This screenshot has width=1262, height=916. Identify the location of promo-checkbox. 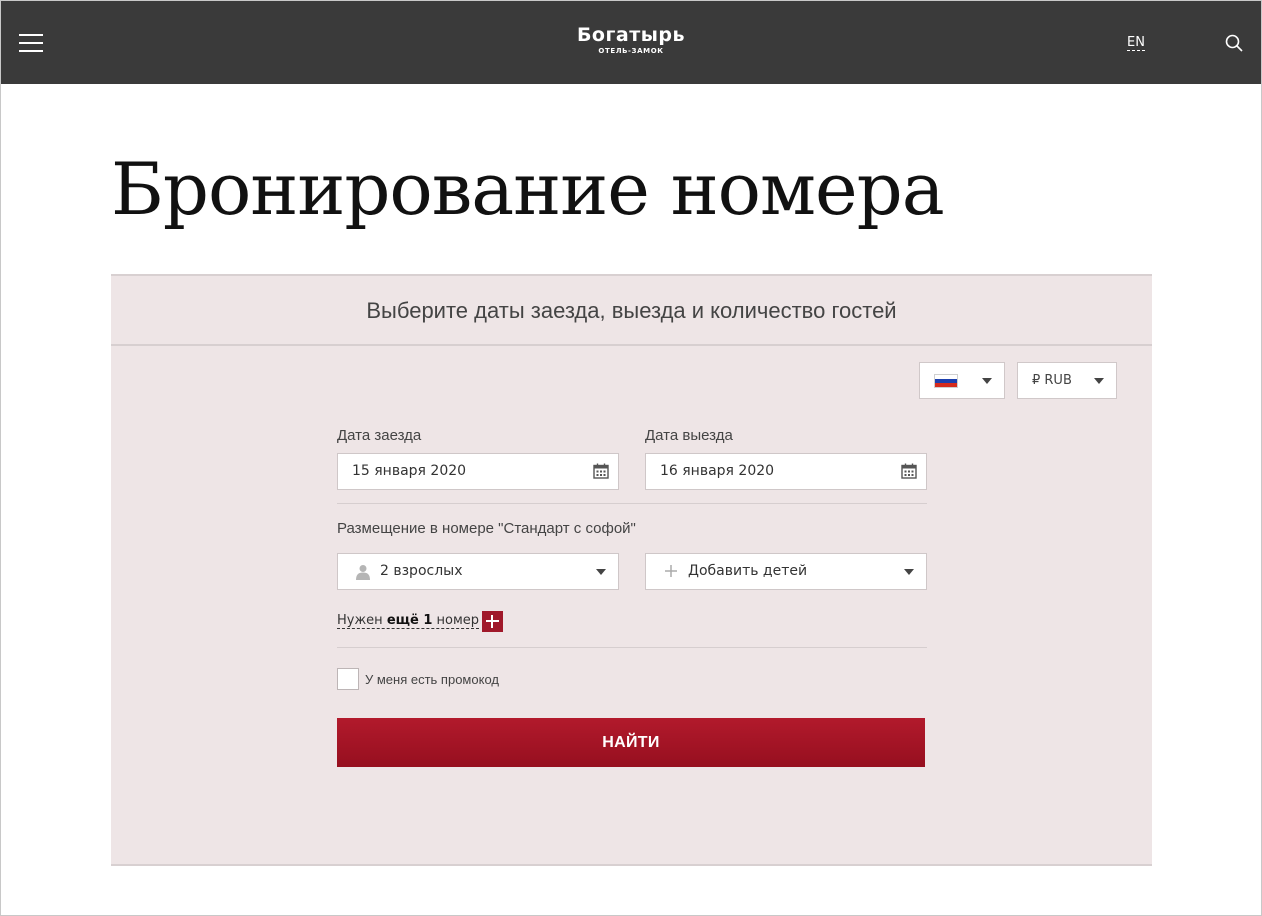
(348, 679).